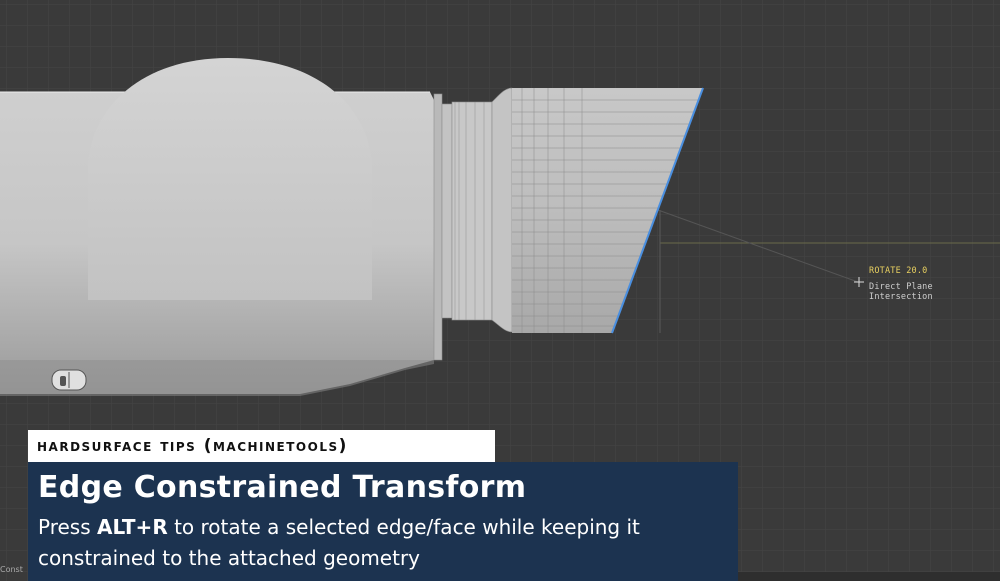 This screenshot has height=581, width=1000. I want to click on nozzle-transition, so click(502, 210).